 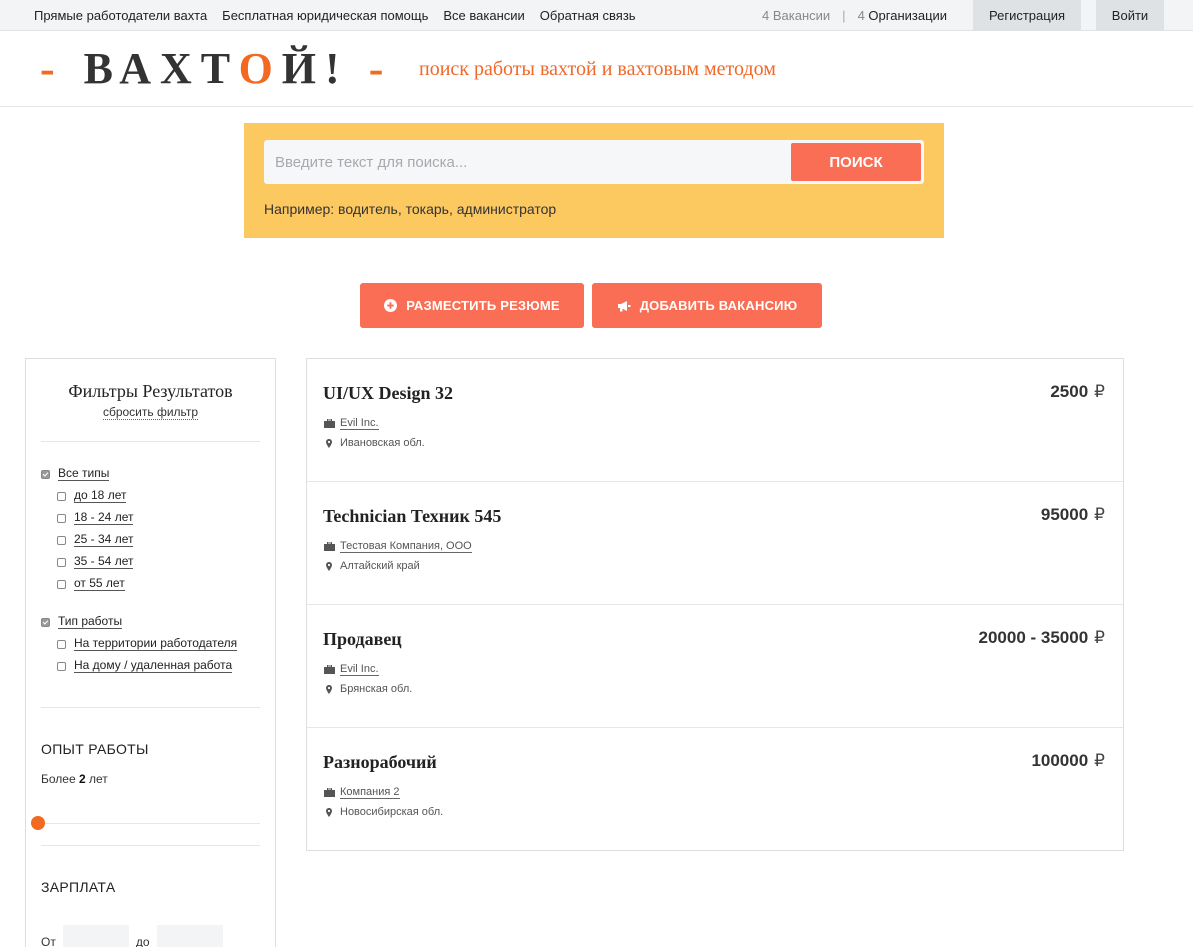 I want to click on register-button: Регистрация, so click(x=1027, y=15).